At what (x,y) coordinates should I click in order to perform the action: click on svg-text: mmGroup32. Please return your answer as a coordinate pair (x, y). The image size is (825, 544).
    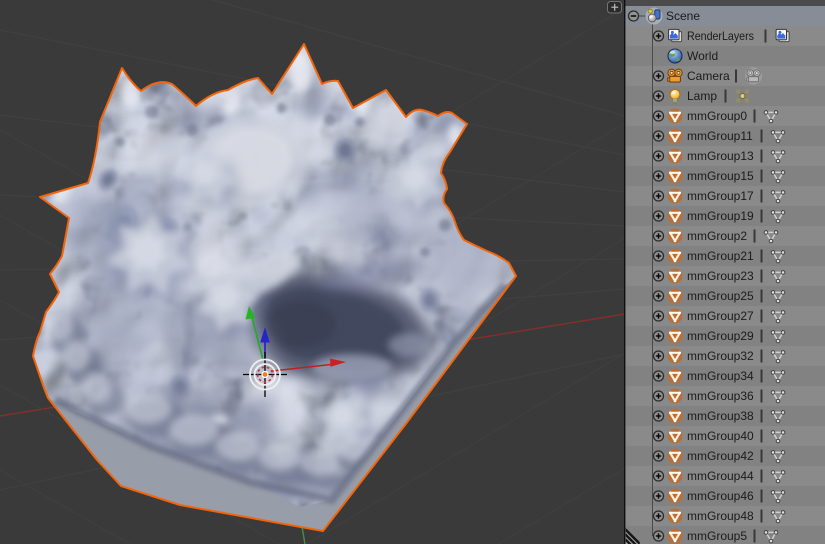
    Looking at the image, I should click on (720, 356).